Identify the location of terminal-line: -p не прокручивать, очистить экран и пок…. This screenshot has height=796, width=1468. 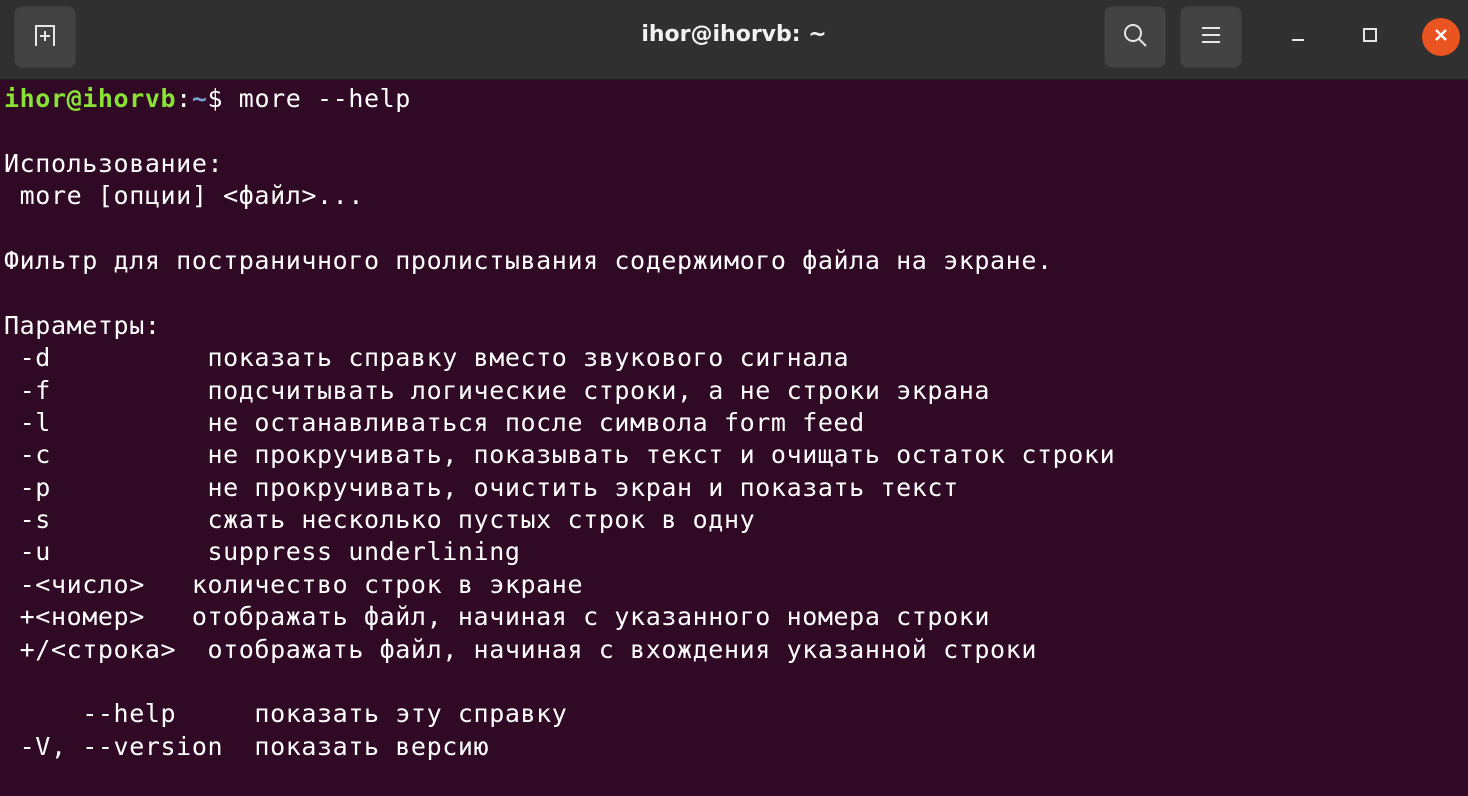
(481, 487).